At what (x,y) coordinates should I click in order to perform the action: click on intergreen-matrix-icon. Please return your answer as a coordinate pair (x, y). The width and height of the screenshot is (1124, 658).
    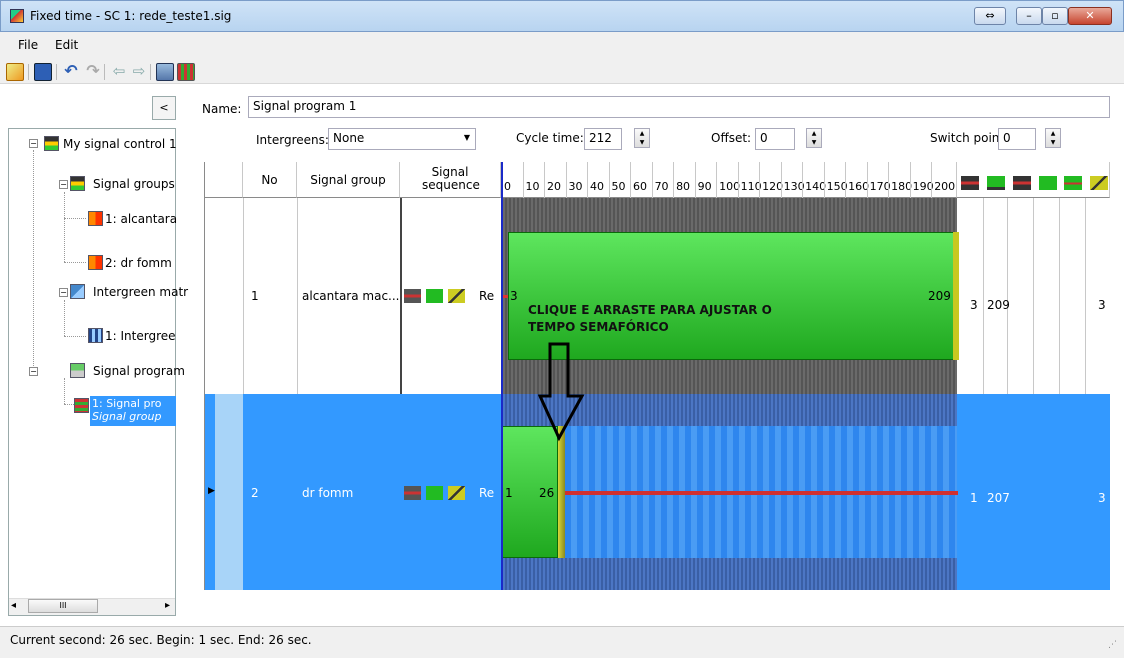
    Looking at the image, I should click on (77, 291).